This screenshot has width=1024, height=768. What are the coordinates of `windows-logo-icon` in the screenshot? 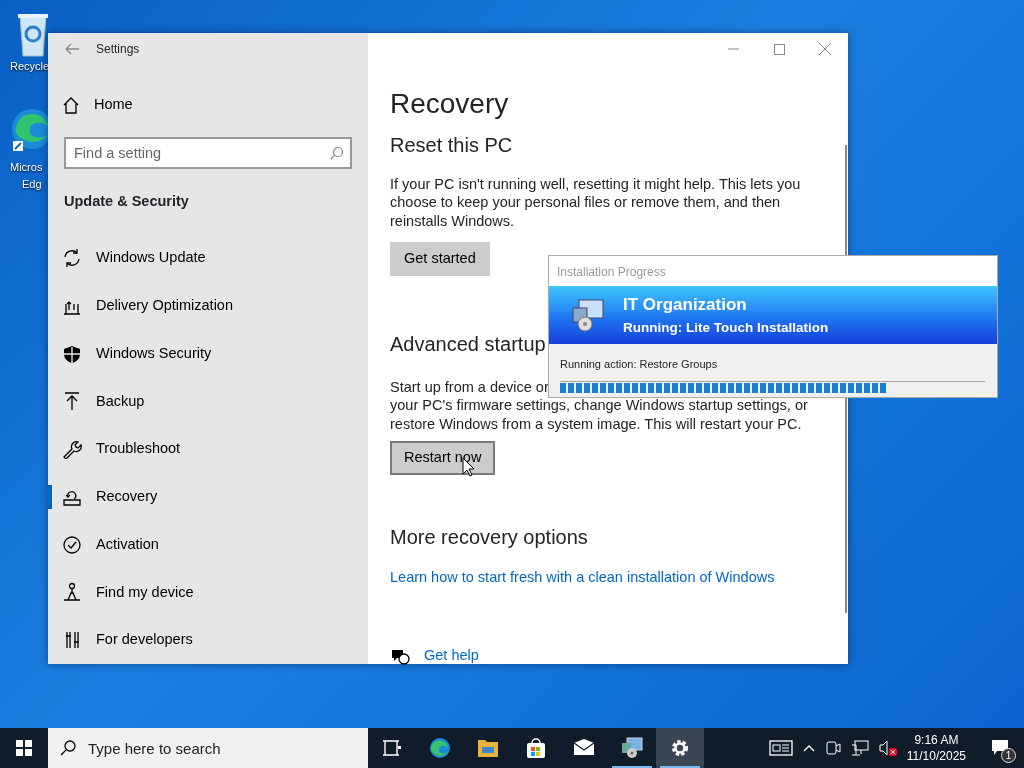 It's located at (24, 748).